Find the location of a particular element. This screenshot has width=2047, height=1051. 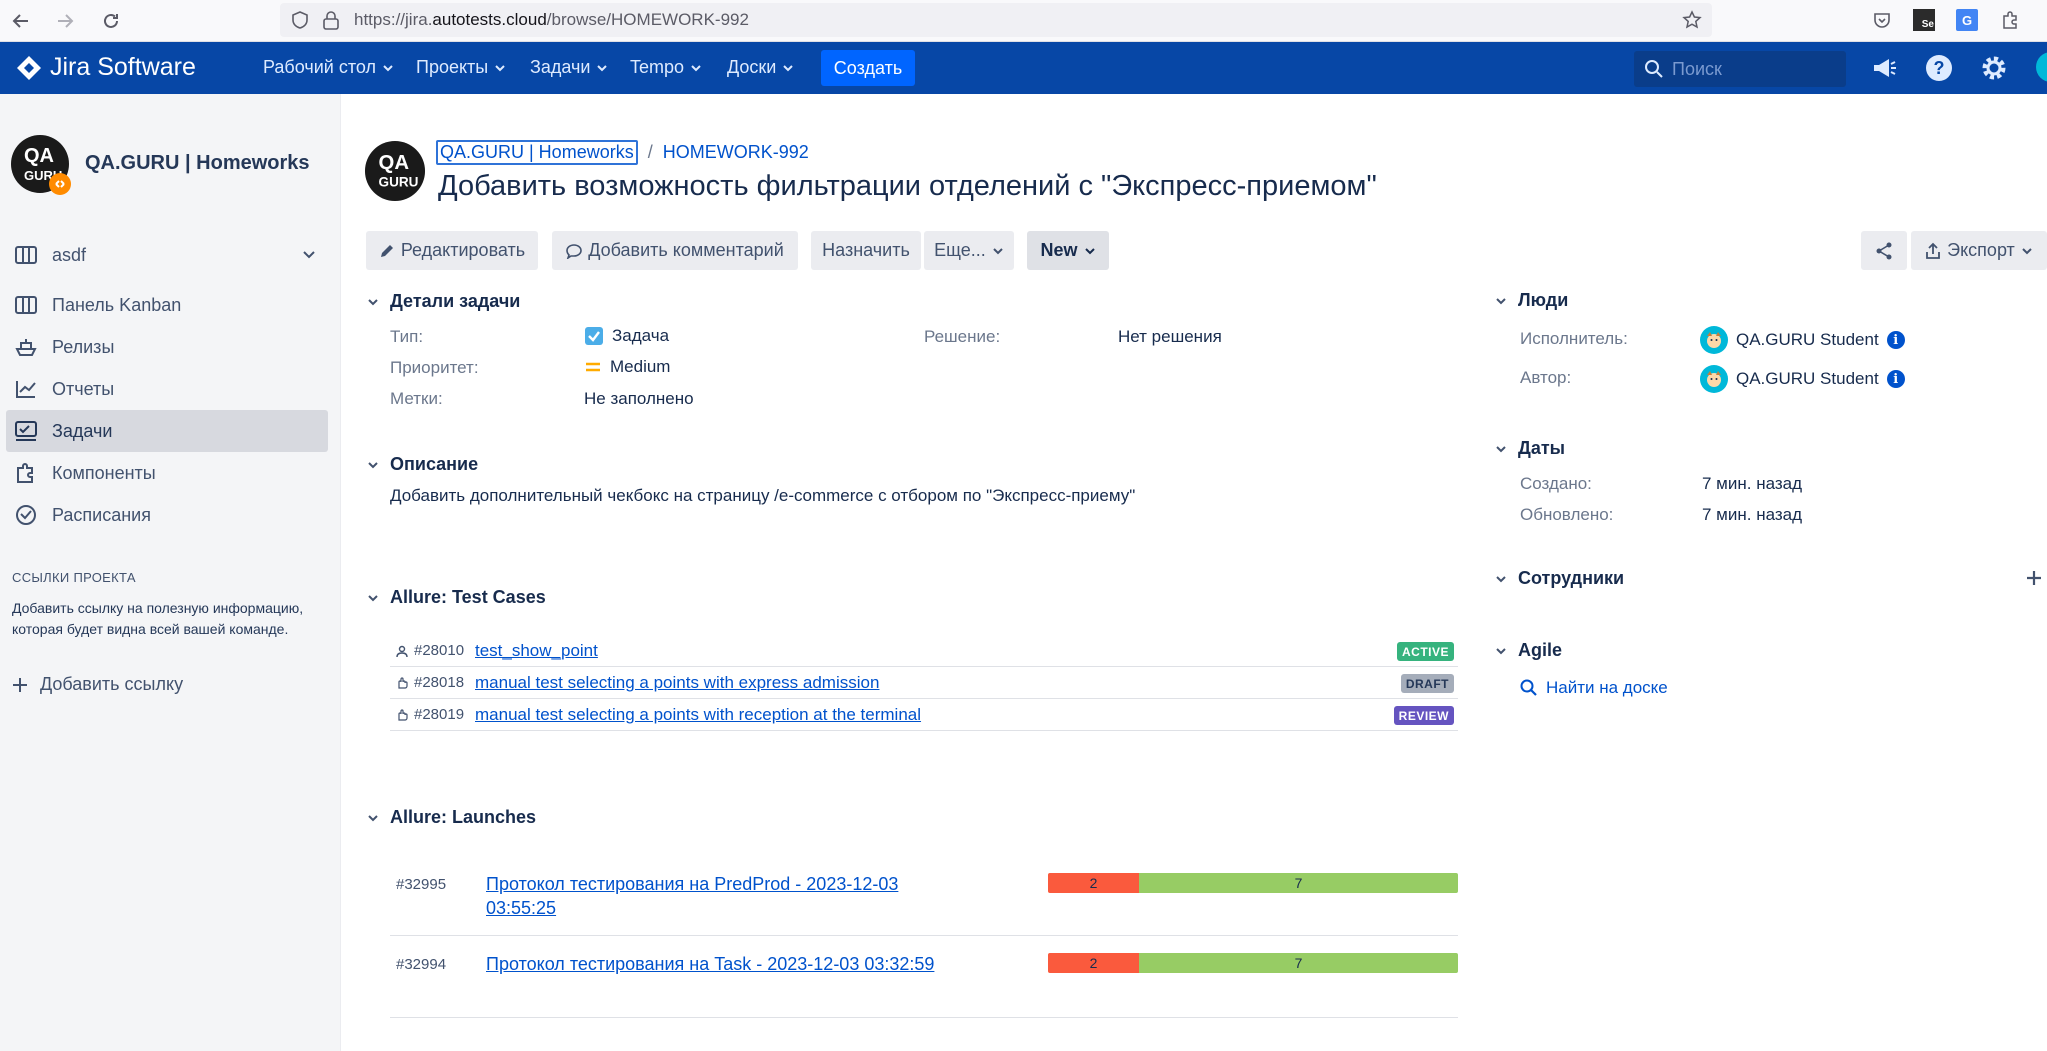

settings-gear-icon is located at coordinates (1994, 68).